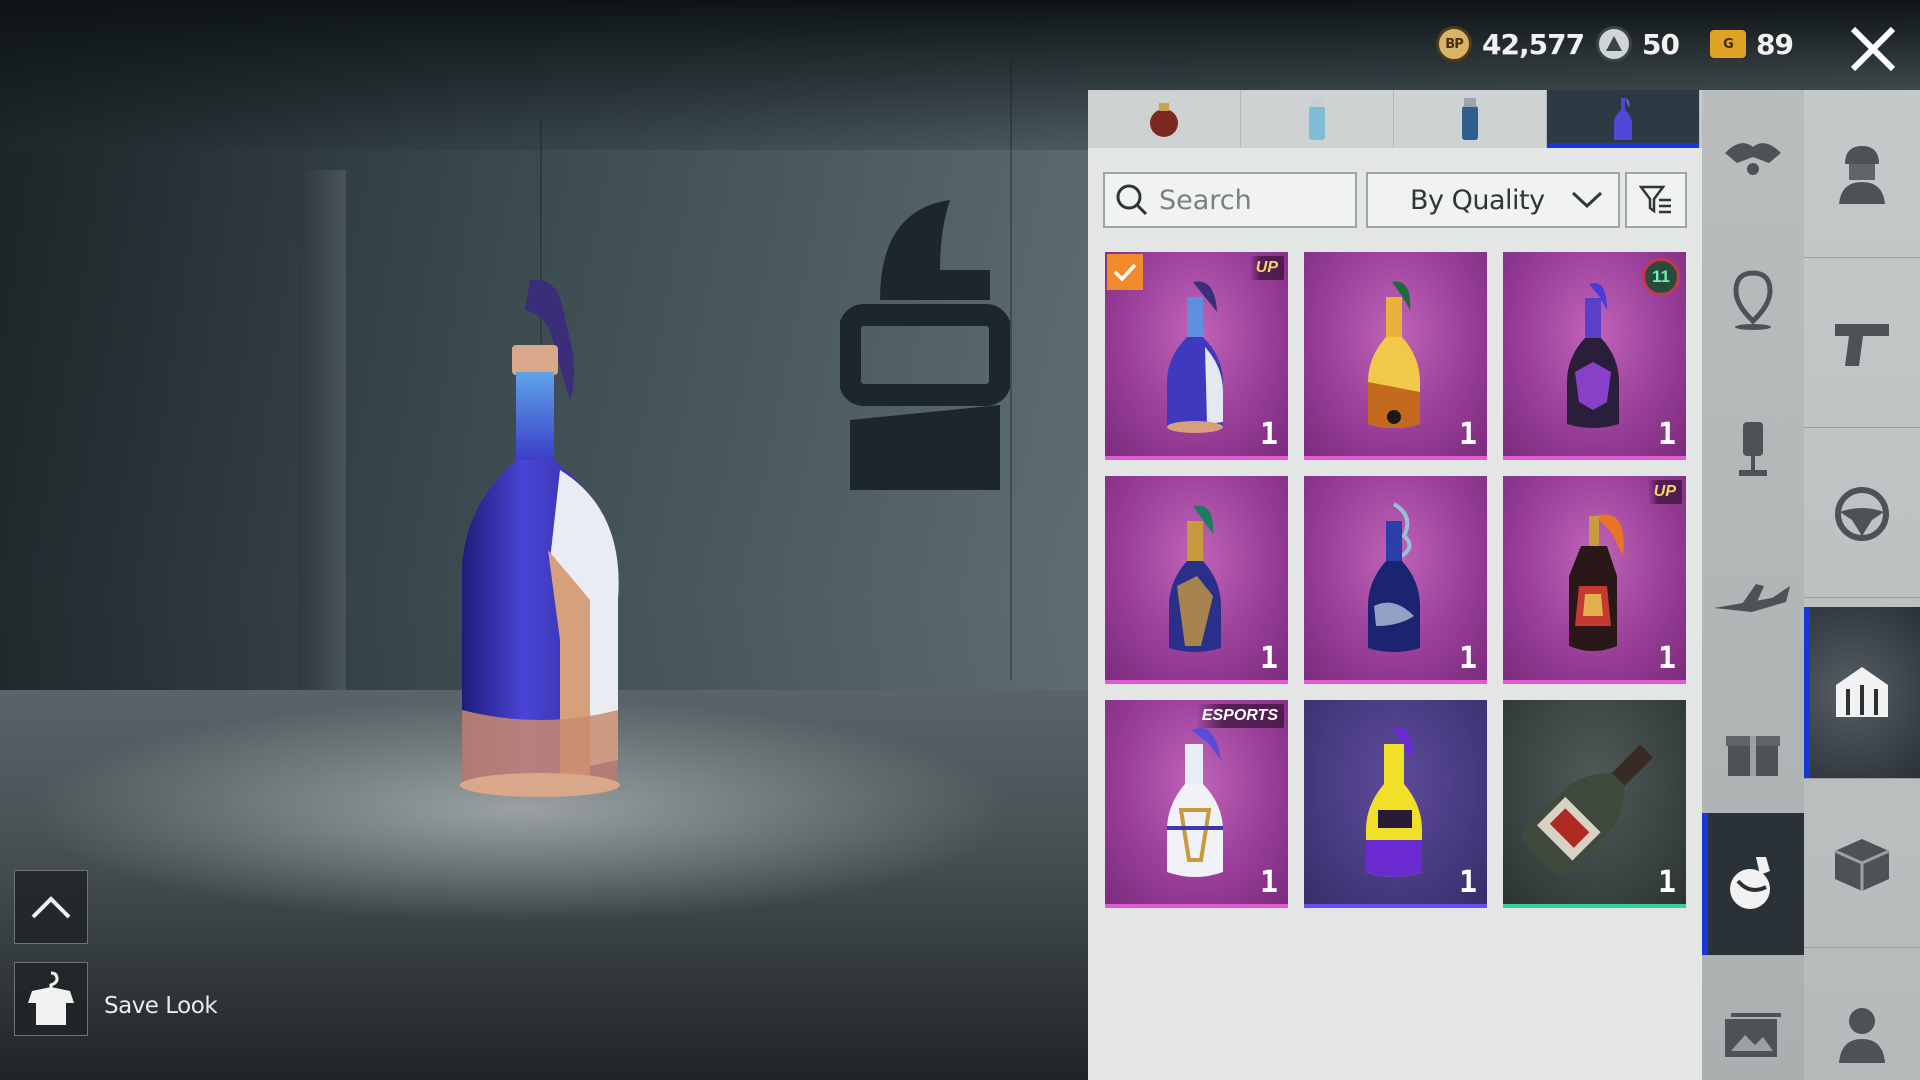 This screenshot has height=1080, width=1920. What do you see at coordinates (1196, 356) in the screenshot?
I see `item-card-1: UP 1` at bounding box center [1196, 356].